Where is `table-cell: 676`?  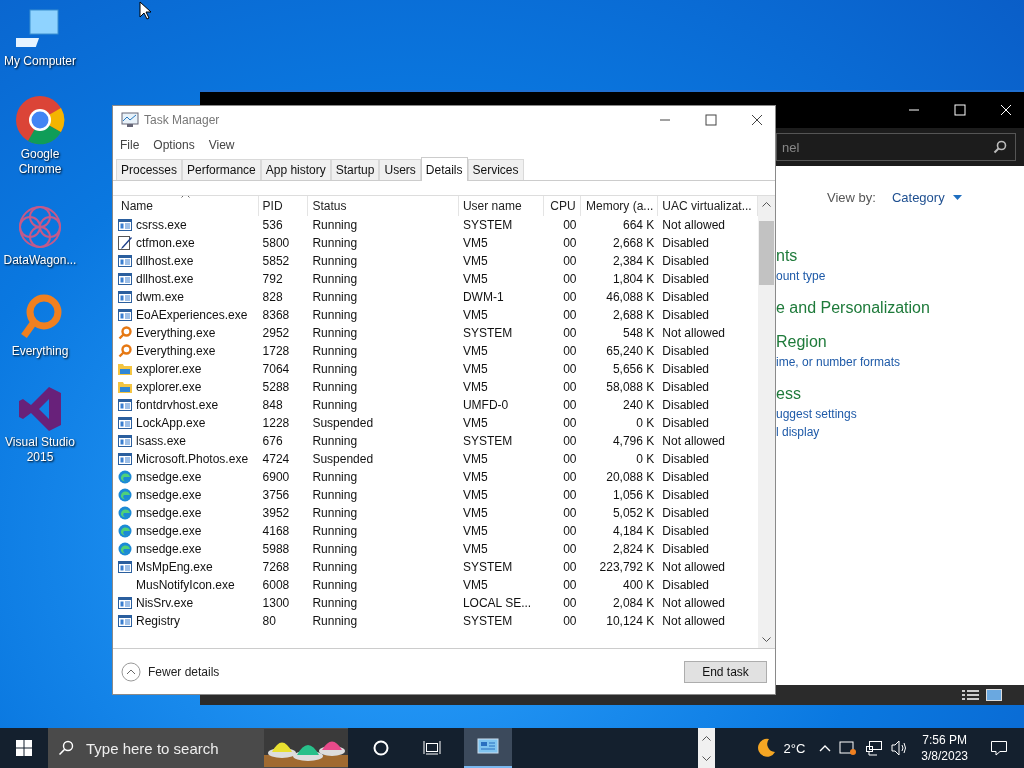 table-cell: 676 is located at coordinates (272, 441).